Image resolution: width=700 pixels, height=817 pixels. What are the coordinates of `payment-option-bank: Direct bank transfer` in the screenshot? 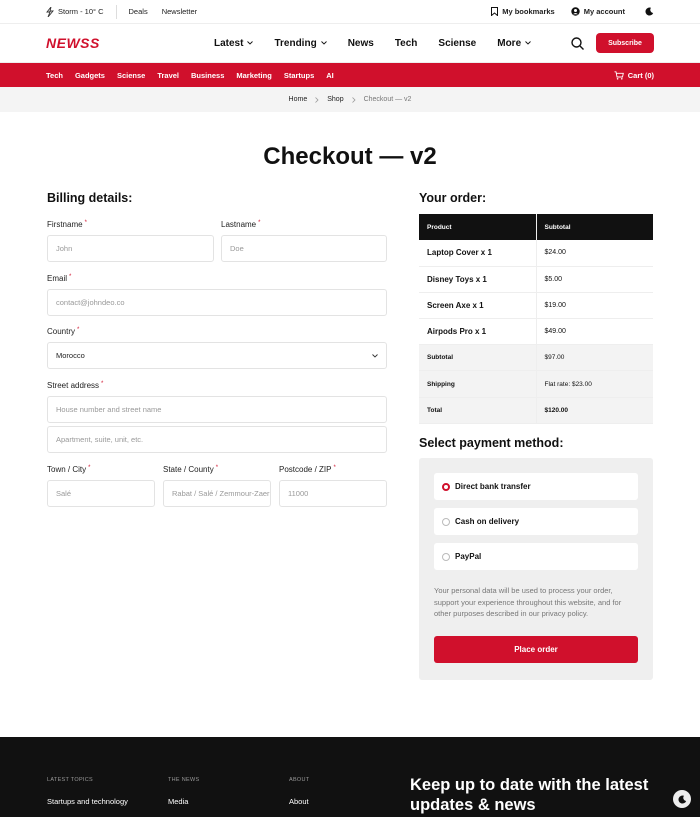 It's located at (536, 486).